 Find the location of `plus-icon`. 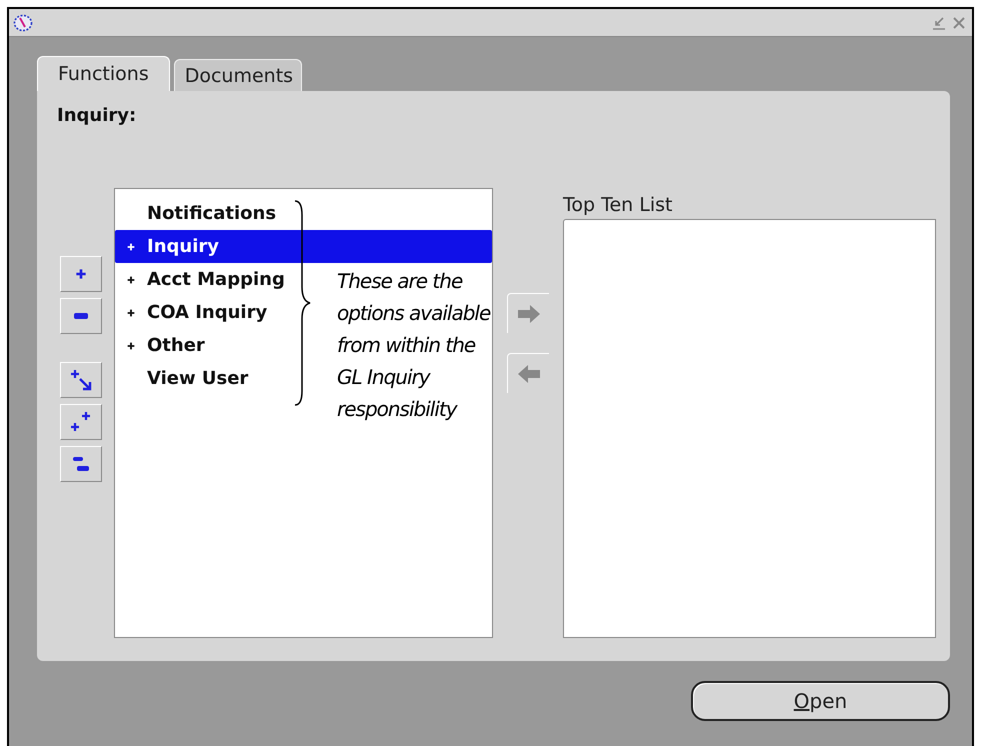

plus-icon is located at coordinates (81, 274).